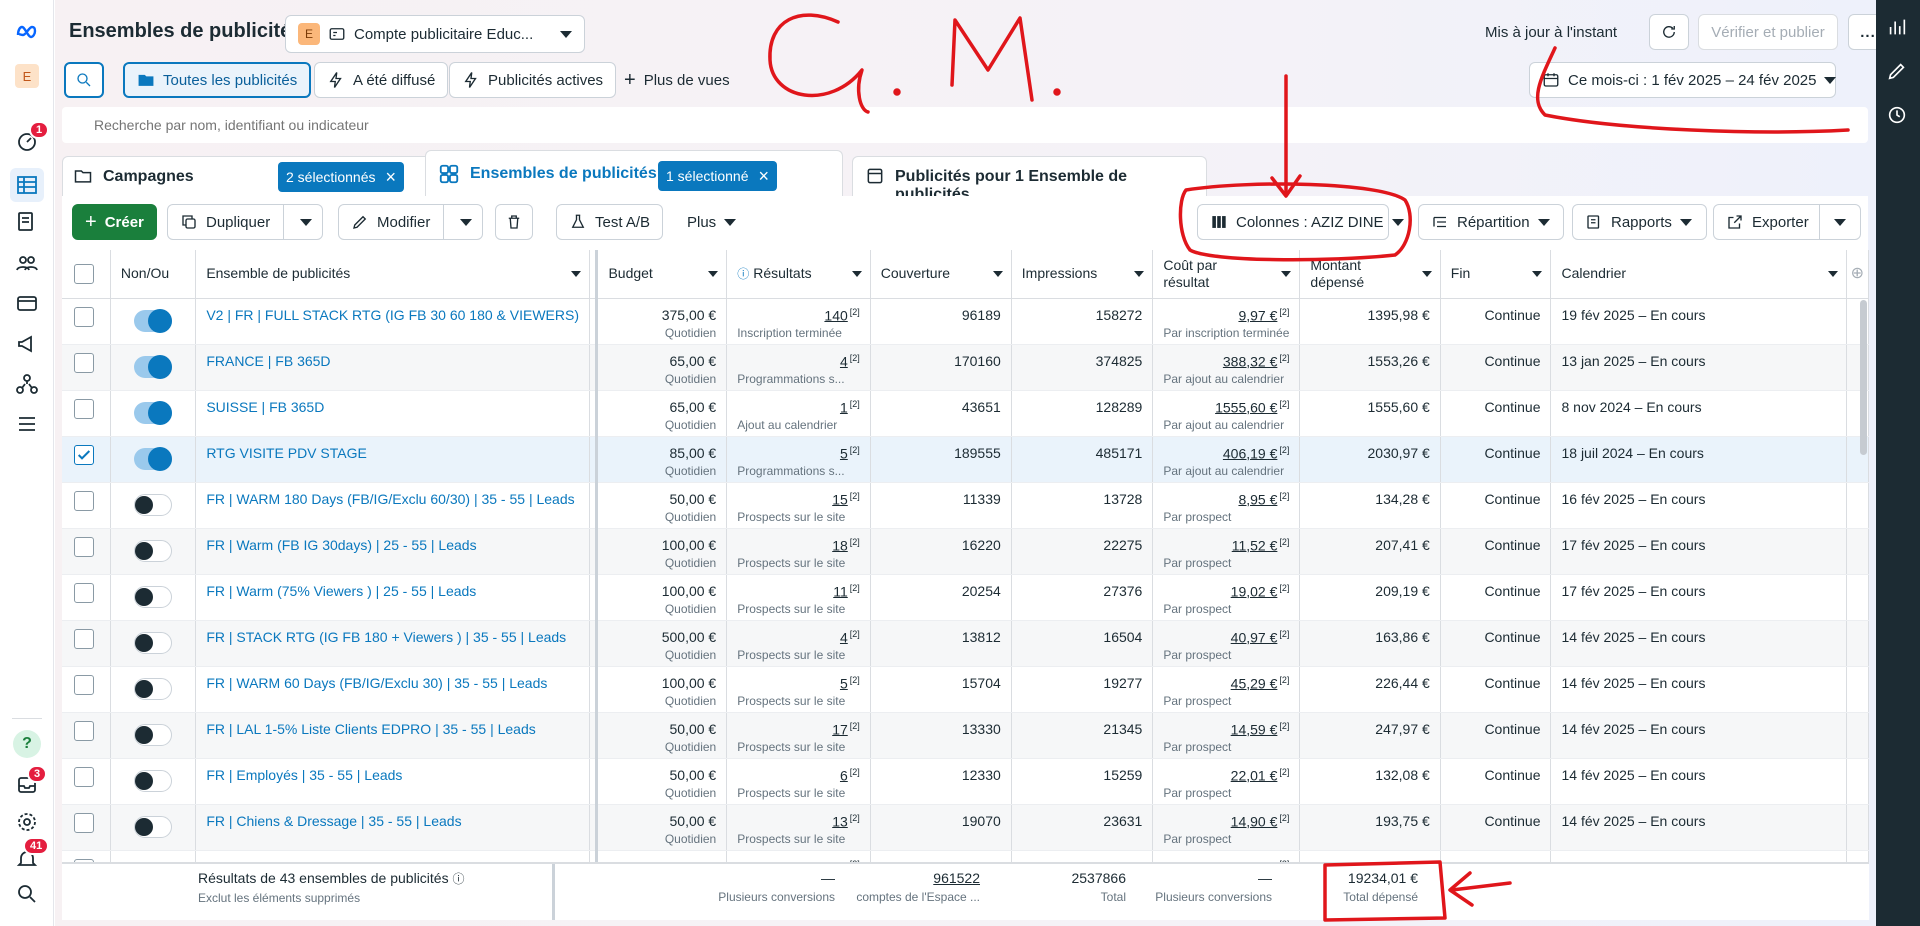  I want to click on cpr-value: 45,29 €, so click(1254, 683).